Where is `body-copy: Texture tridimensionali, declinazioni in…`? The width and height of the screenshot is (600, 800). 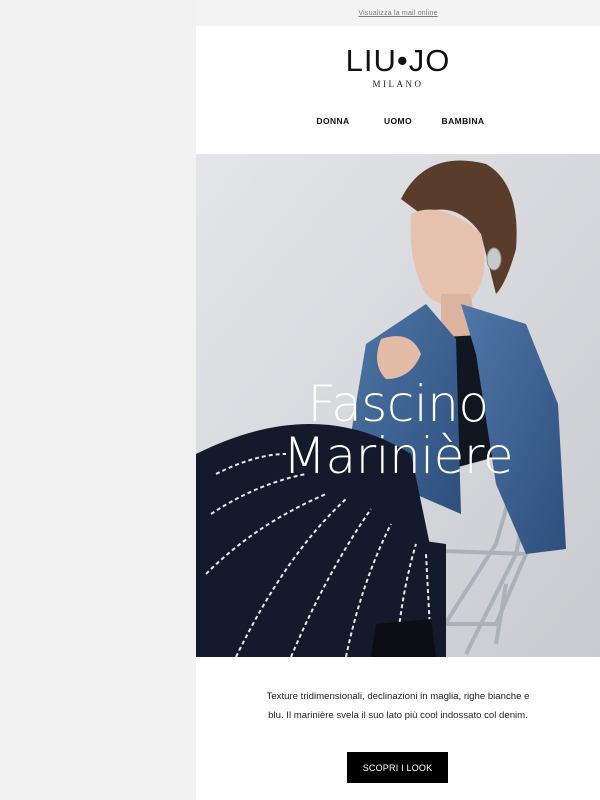
body-copy: Texture tridimensionali, declinazioni in… is located at coordinates (398, 706).